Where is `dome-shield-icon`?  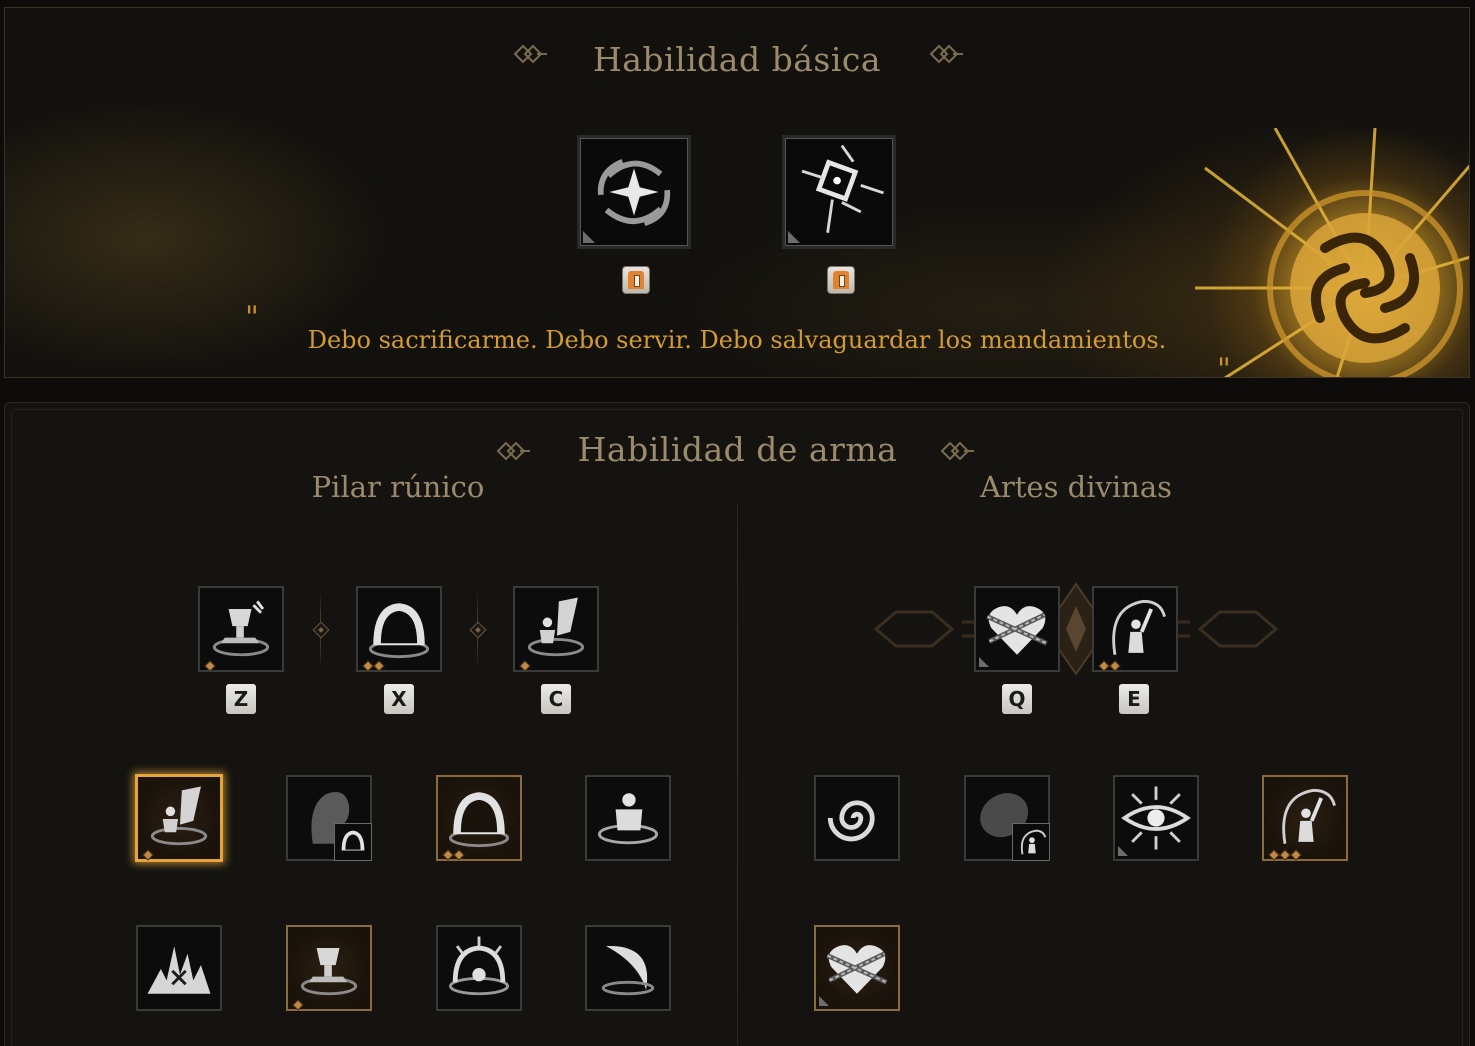 dome-shield-icon is located at coordinates (353, 840).